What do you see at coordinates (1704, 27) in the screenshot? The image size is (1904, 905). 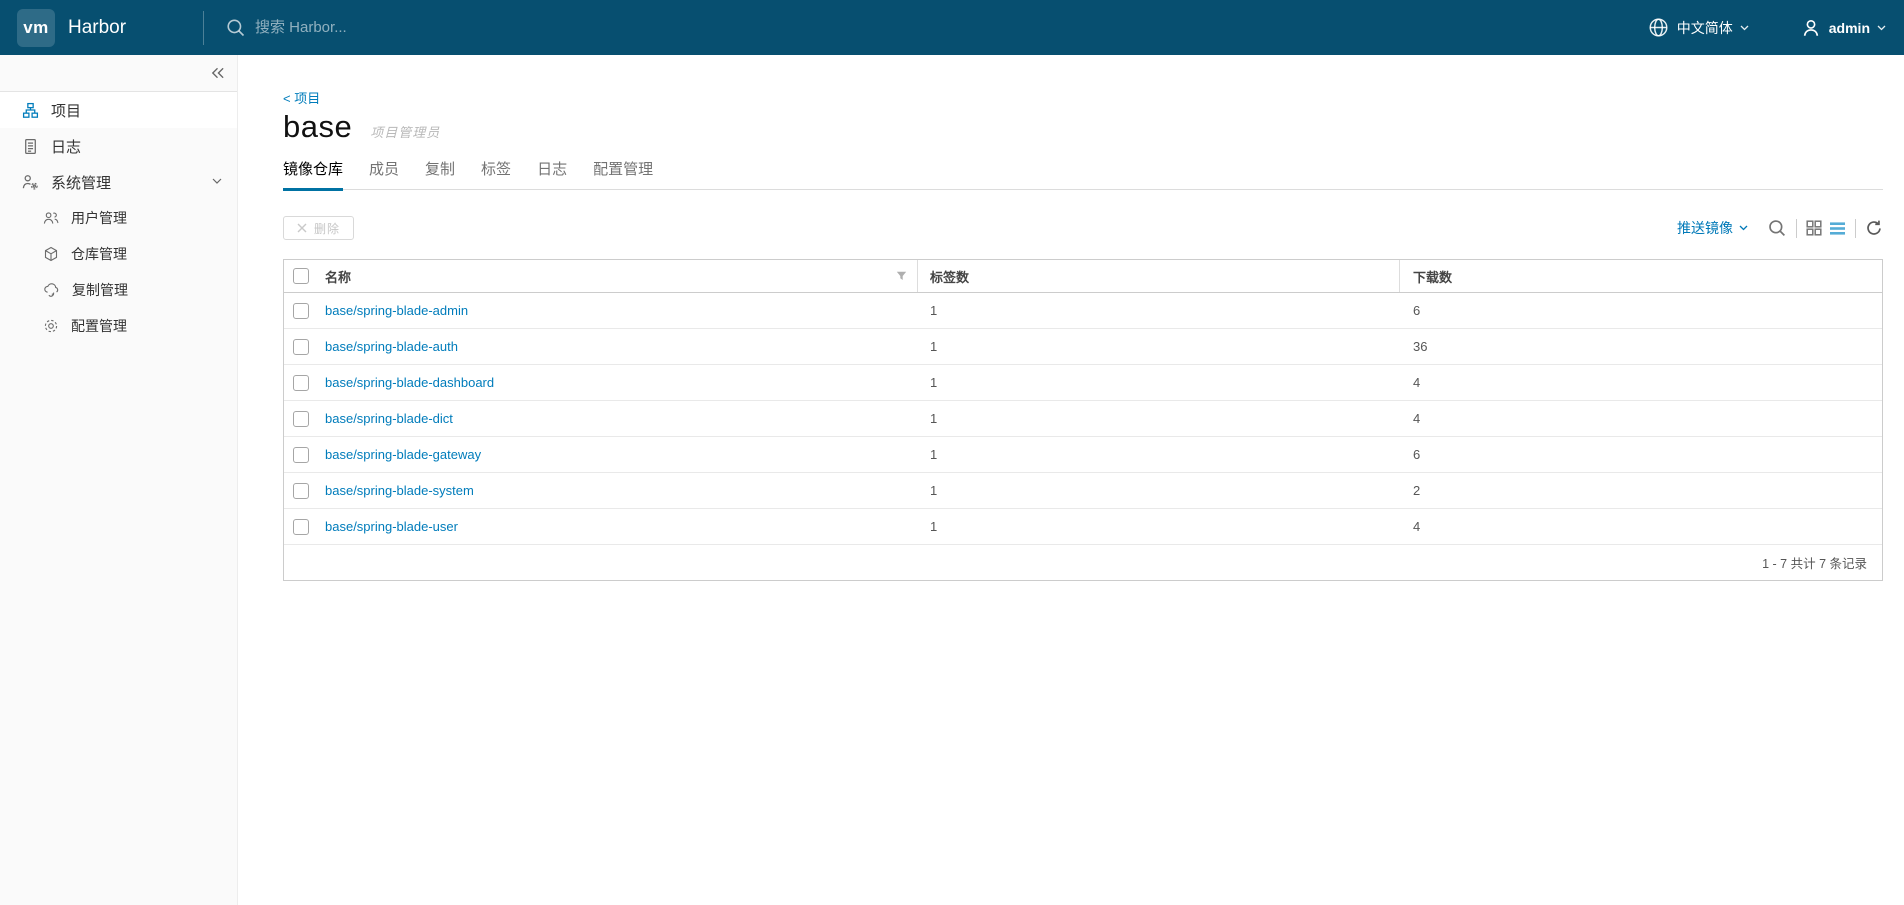 I see `language-label: 中文简体` at bounding box center [1704, 27].